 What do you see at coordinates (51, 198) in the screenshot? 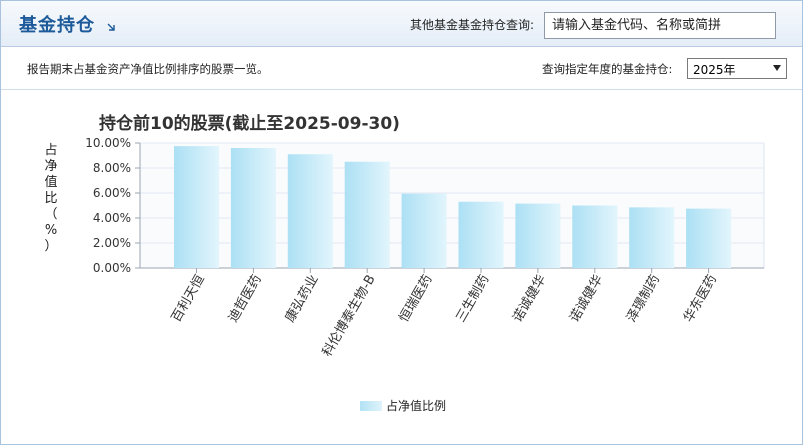
I see `y-axis-label: 占净值比（%）` at bounding box center [51, 198].